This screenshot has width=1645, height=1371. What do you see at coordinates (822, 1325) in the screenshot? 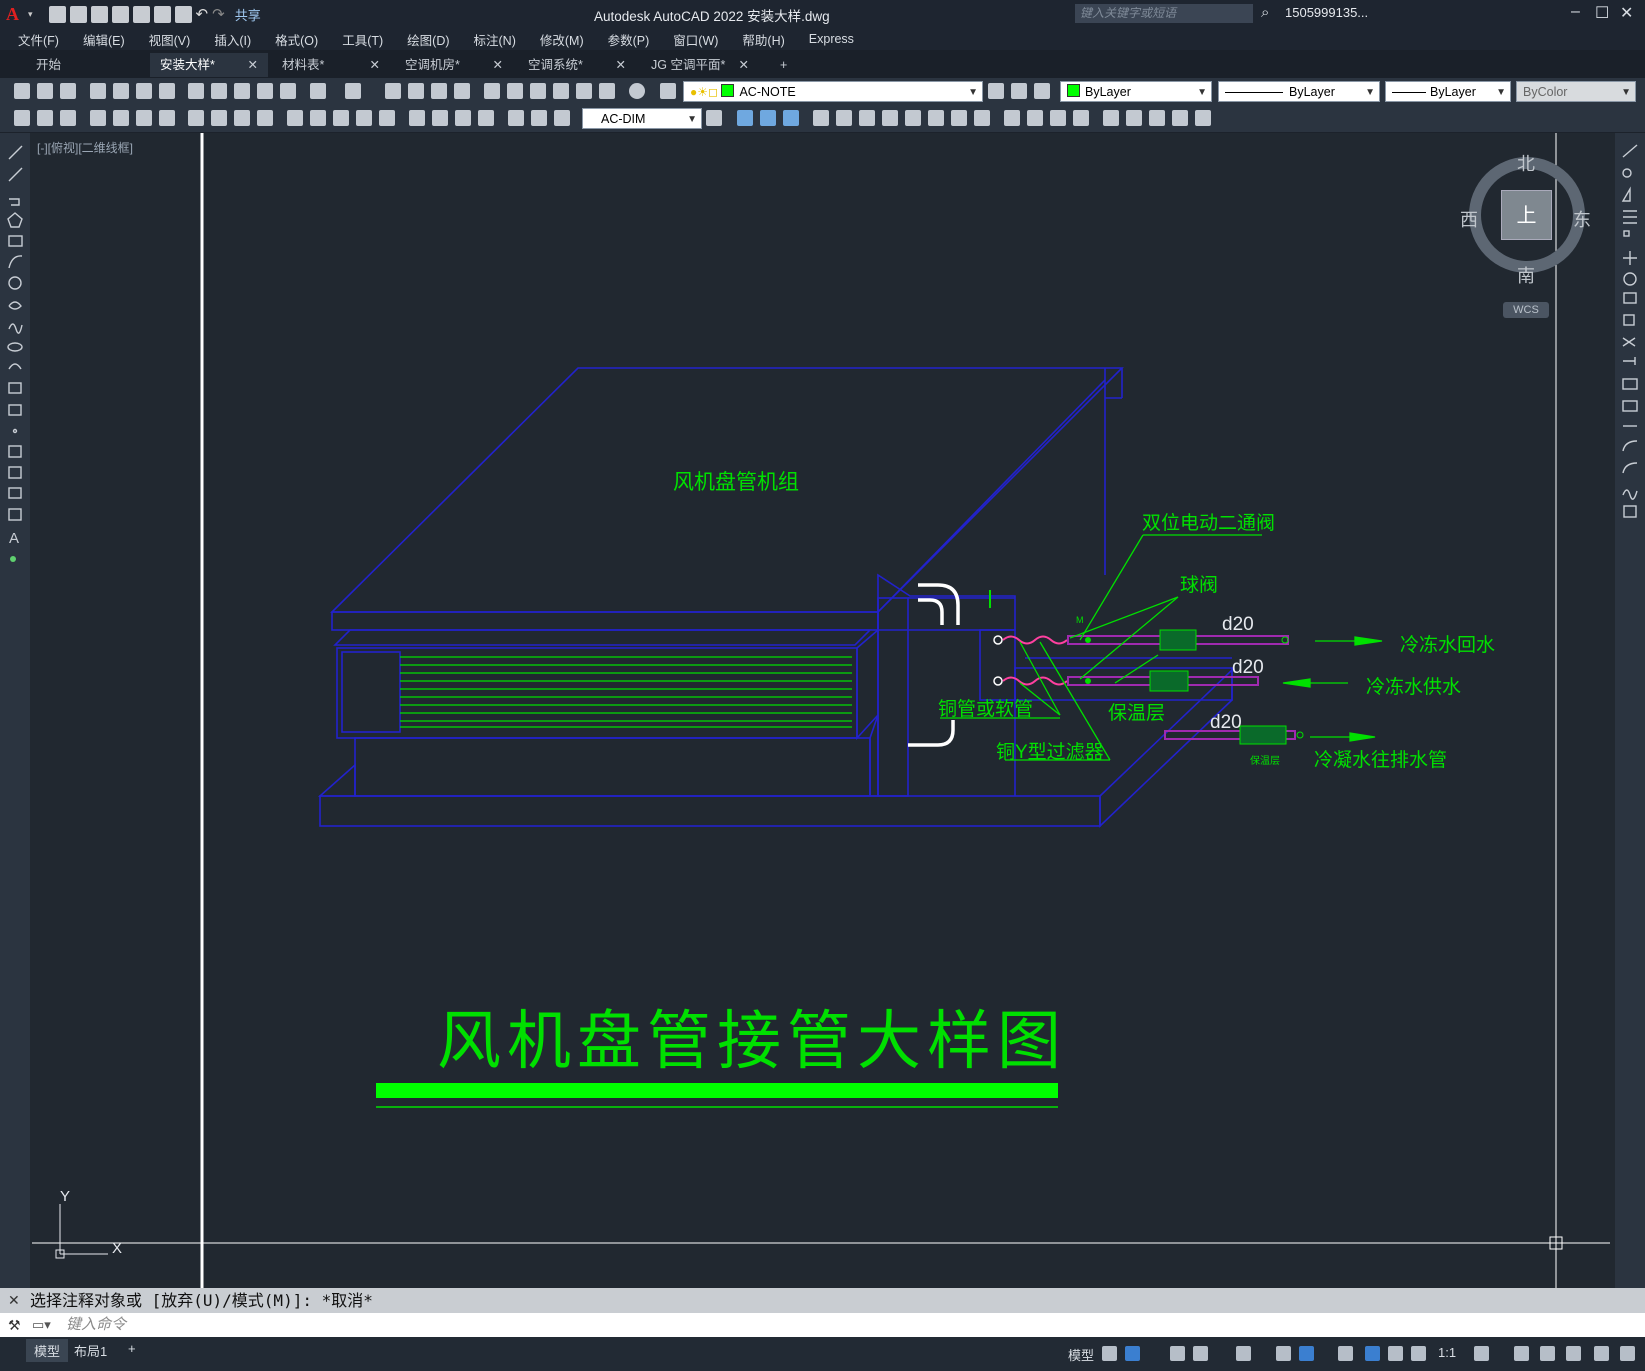
I see `command-input: ⚒ ▭▾ 键入命令` at bounding box center [822, 1325].